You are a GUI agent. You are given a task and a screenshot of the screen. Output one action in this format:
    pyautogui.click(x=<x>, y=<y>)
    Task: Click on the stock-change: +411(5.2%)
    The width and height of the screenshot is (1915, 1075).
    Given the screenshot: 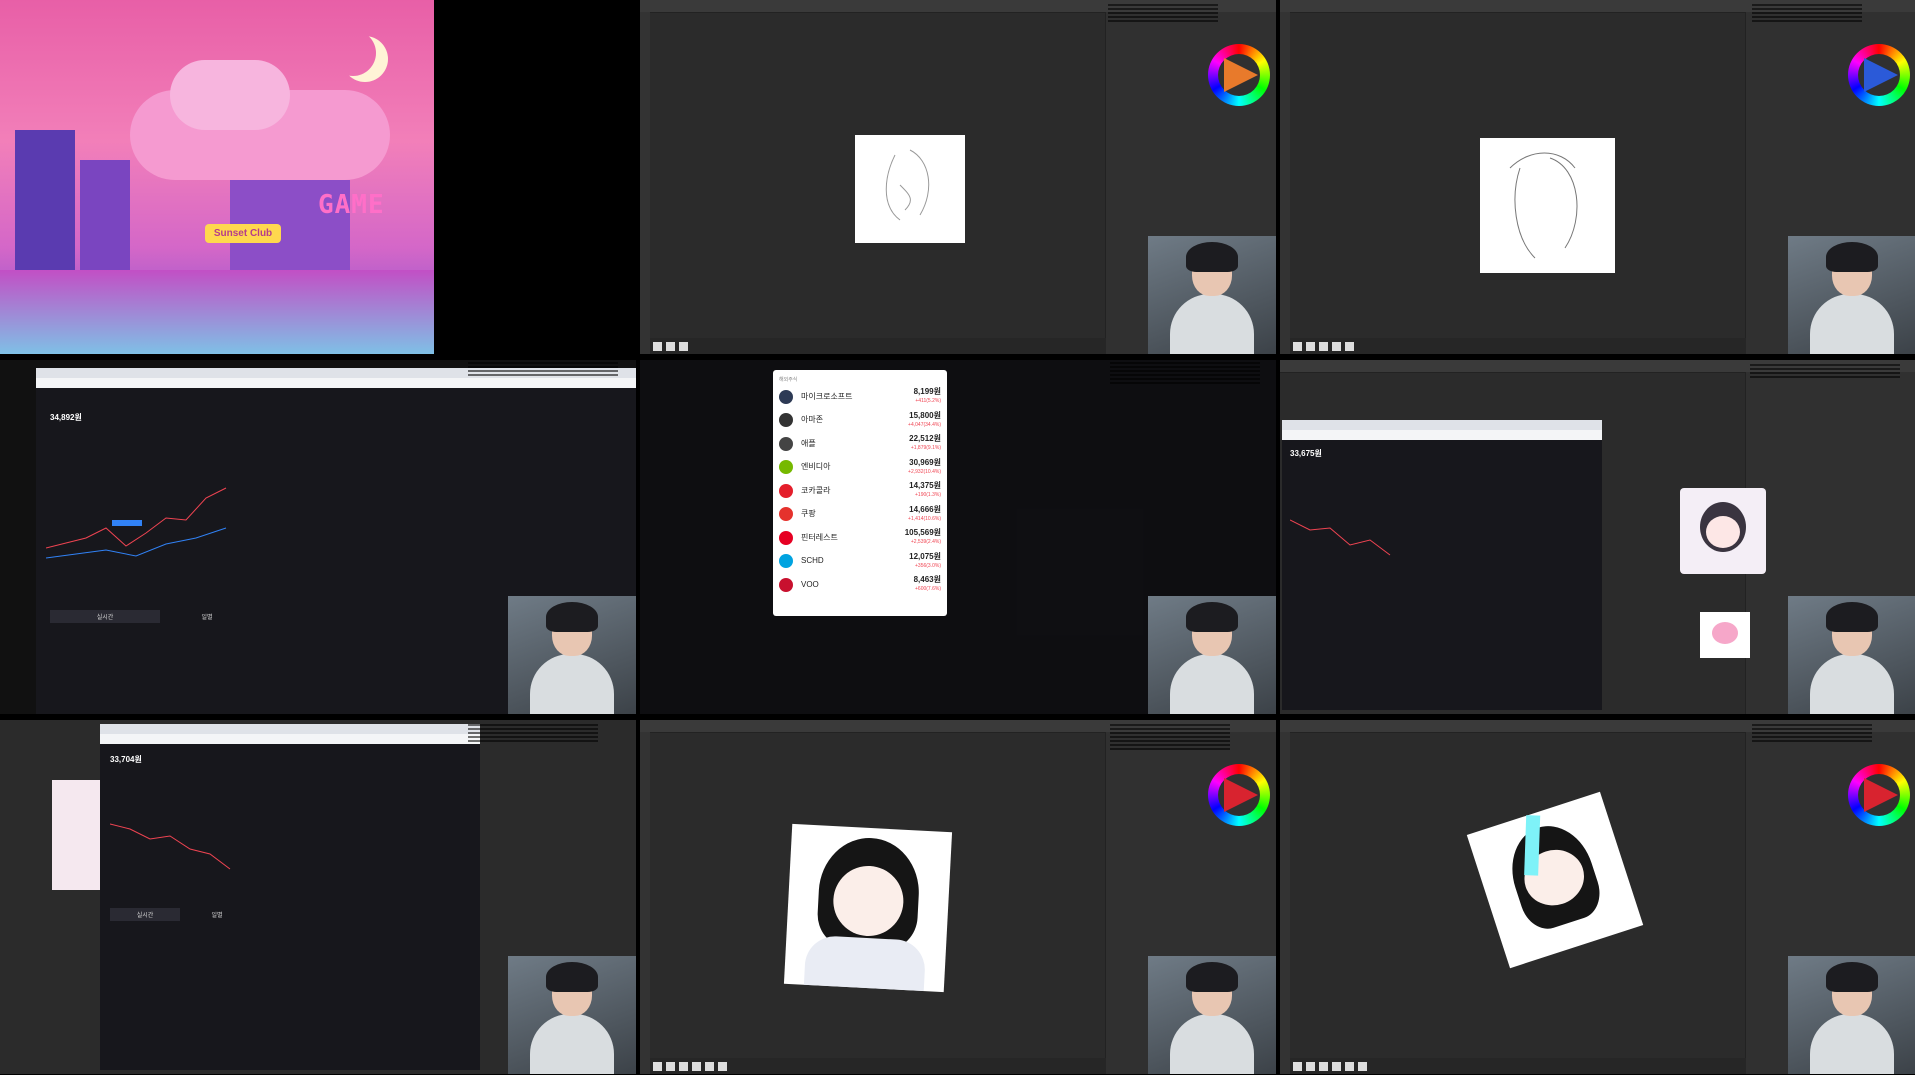 What is the action you would take?
    pyautogui.click(x=928, y=401)
    